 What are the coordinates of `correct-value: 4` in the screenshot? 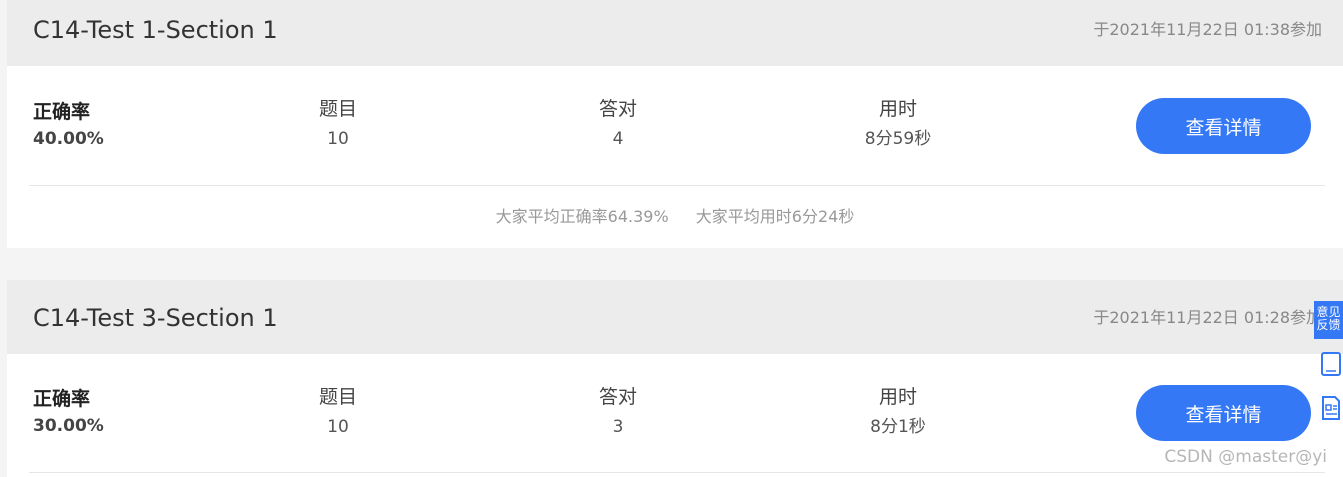 It's located at (618, 139).